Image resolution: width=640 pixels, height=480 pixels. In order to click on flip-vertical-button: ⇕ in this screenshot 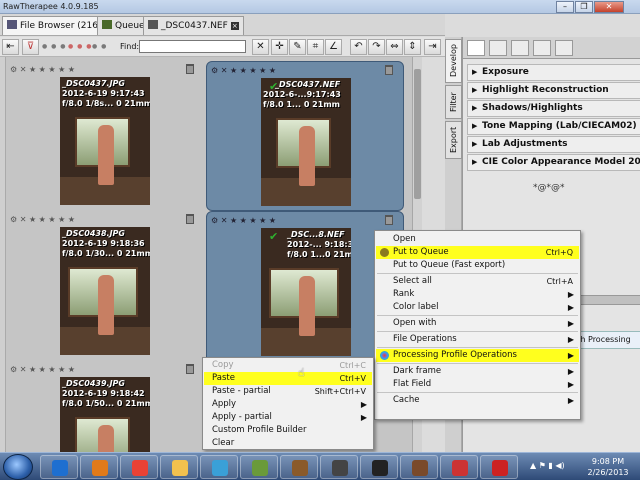, I will do `click(412, 47)`.